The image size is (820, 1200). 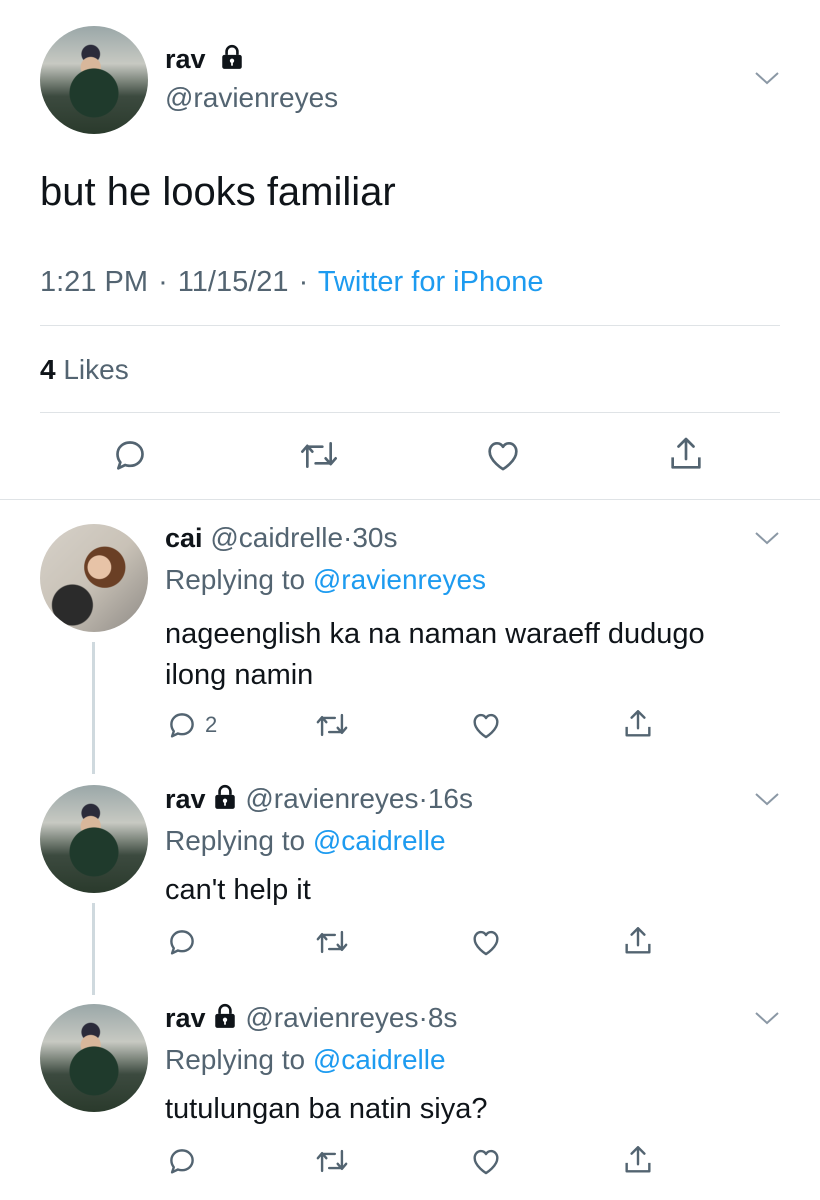 I want to click on tweet-source-link: Twitter for iPhone, so click(x=431, y=282).